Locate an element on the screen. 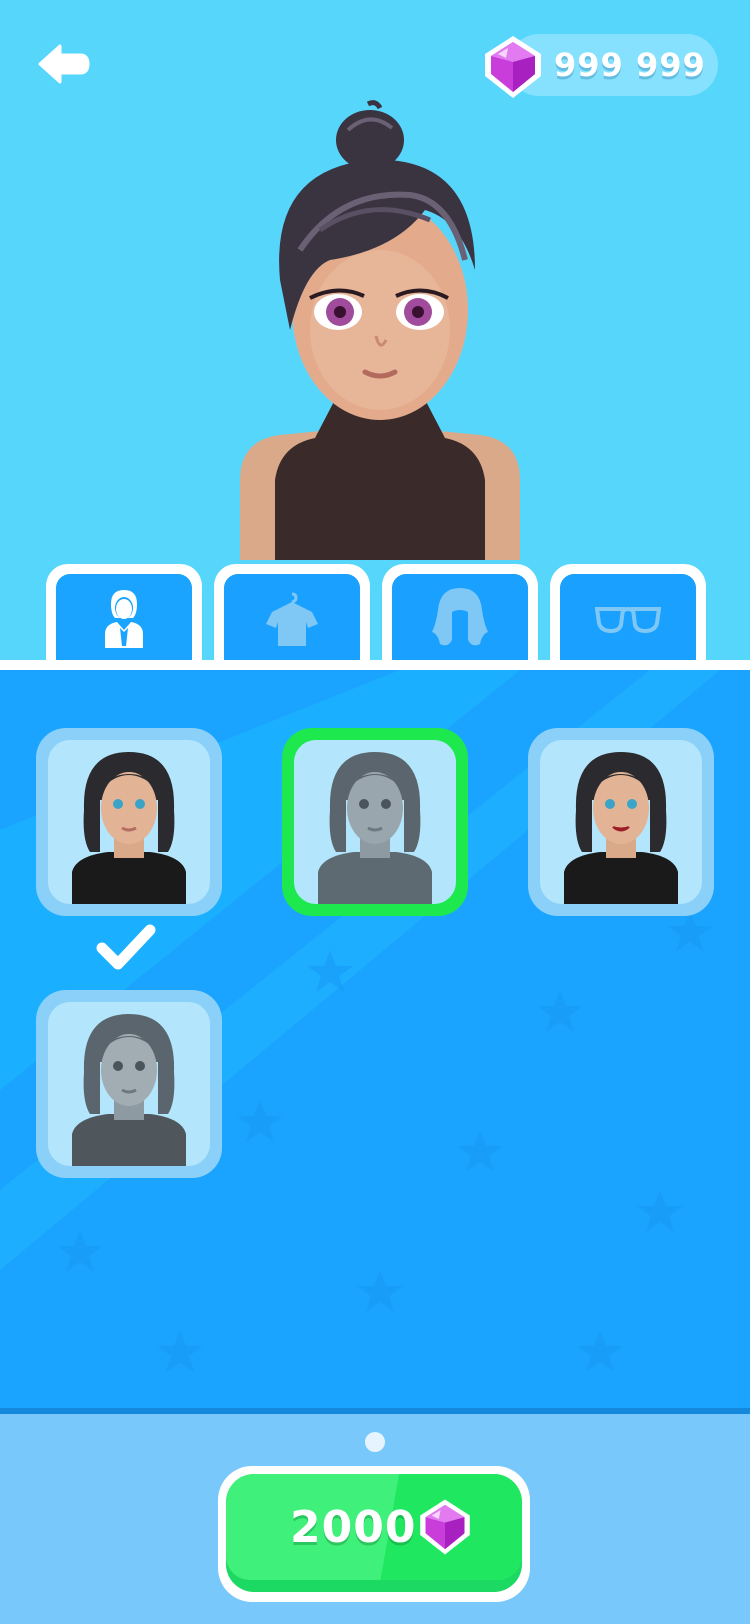  tab-clothes-inner is located at coordinates (292, 619).